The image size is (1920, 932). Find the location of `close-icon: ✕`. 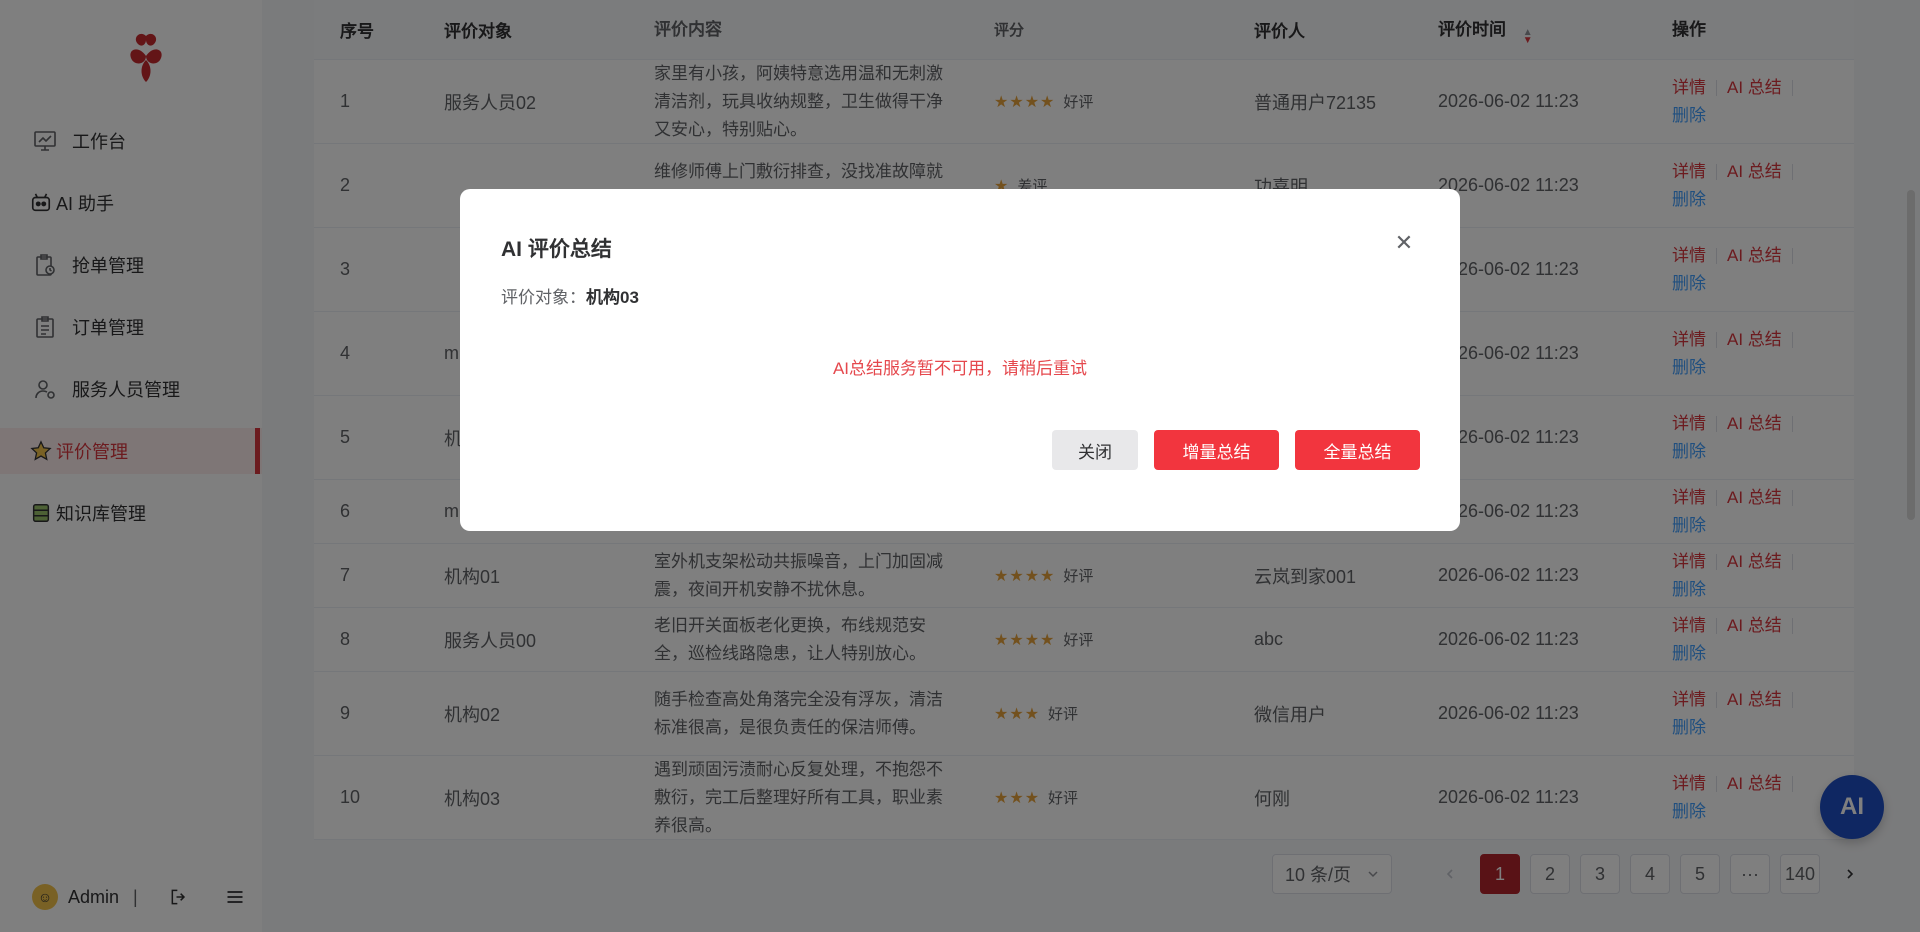

close-icon: ✕ is located at coordinates (1404, 242).